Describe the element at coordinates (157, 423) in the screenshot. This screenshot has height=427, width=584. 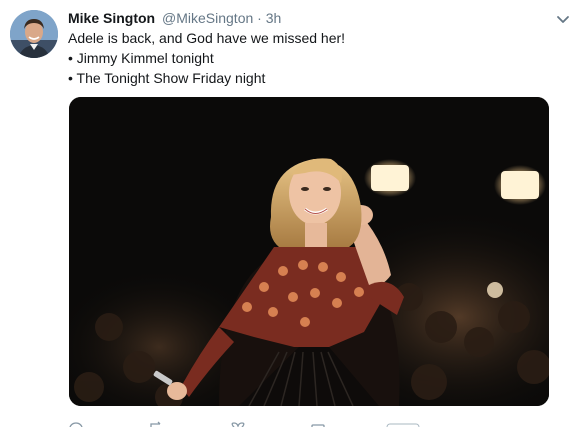
I see `retweet-icon` at that location.